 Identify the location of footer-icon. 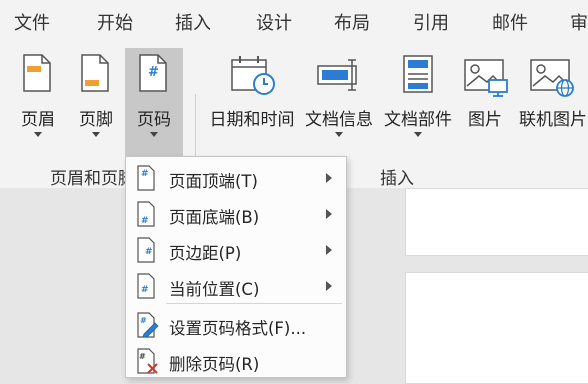
(95, 73).